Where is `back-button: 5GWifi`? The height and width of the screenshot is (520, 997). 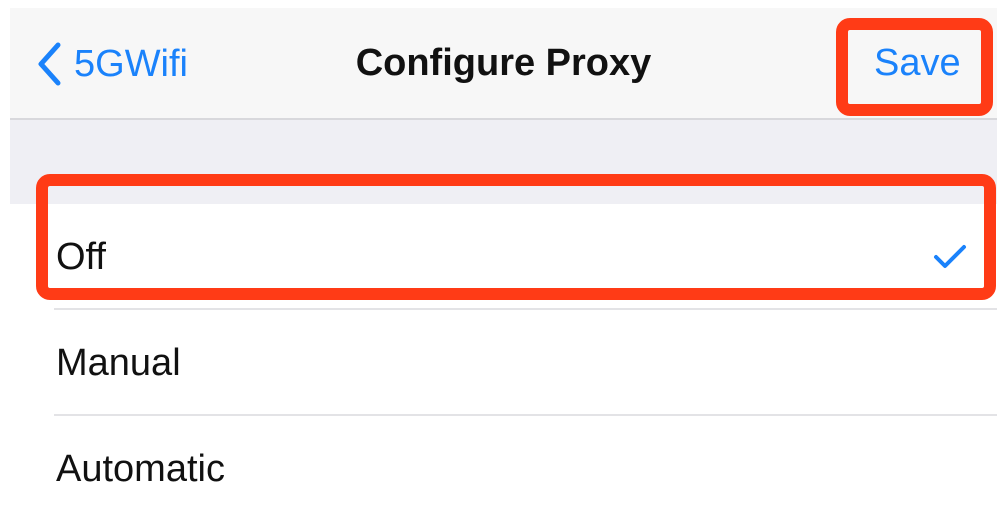 back-button: 5GWifi is located at coordinates (112, 64).